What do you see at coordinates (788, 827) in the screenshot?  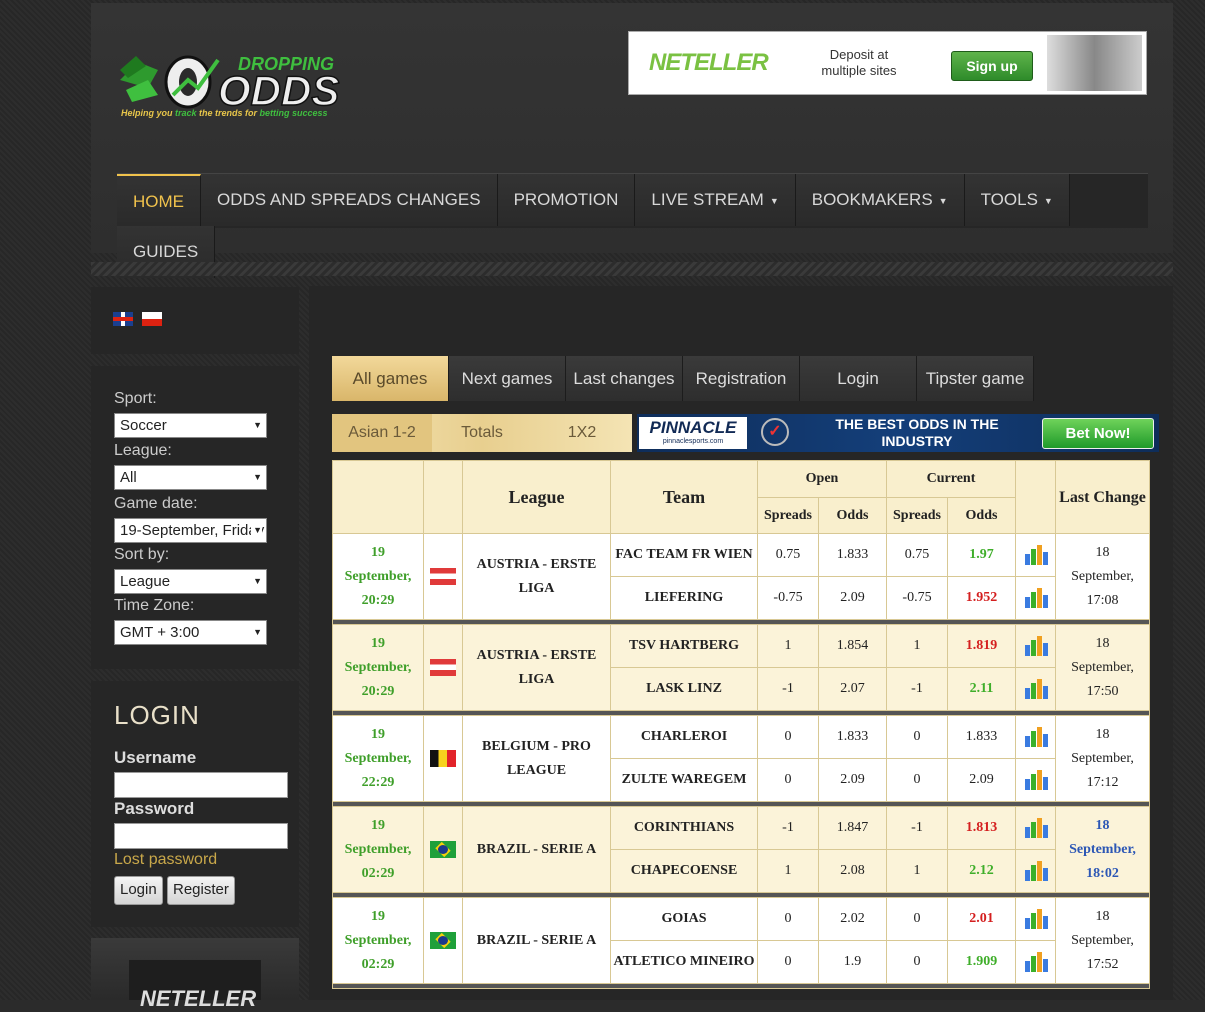 I see `open-spread: -1` at bounding box center [788, 827].